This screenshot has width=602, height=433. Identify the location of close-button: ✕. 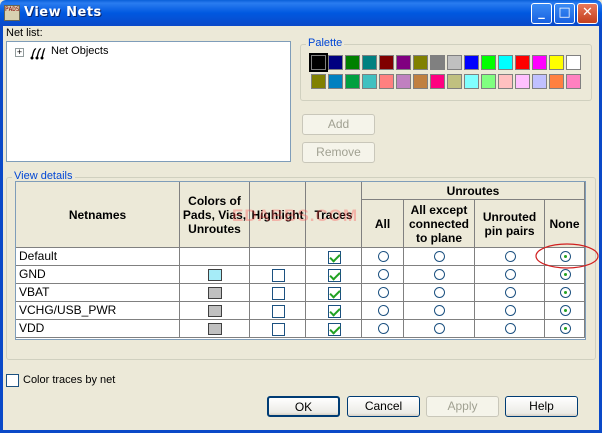
(587, 13).